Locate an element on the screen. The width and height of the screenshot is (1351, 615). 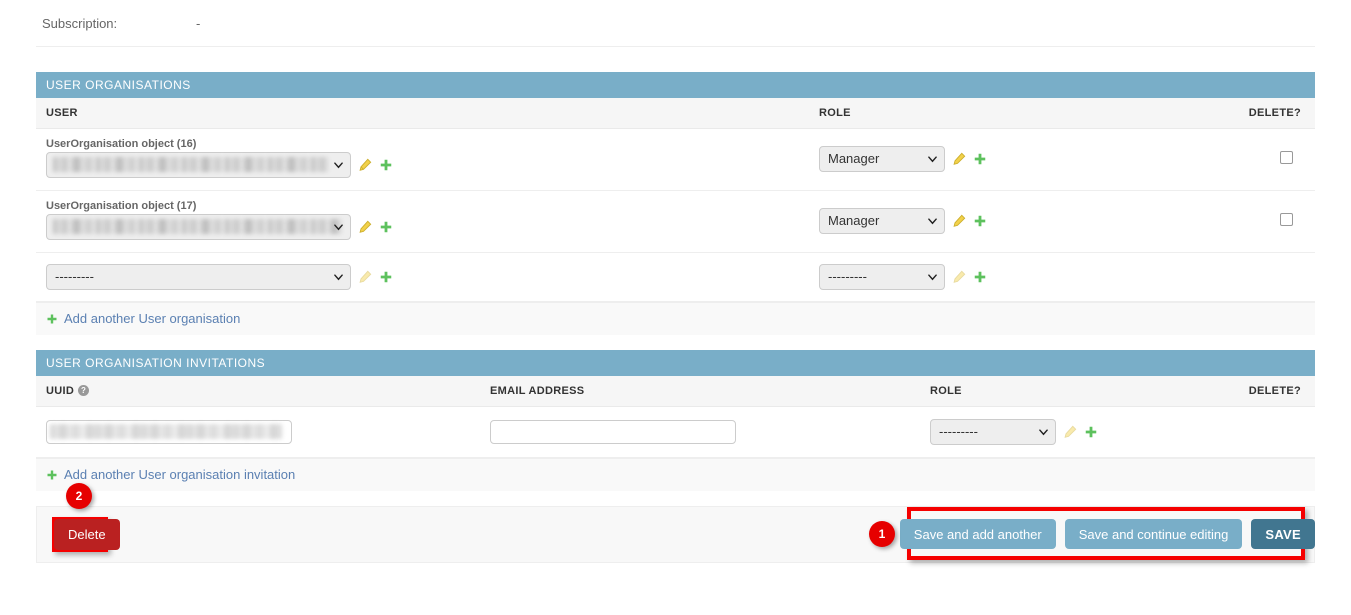
user-organisations-header: USER ORGANISATIONS is located at coordinates (675, 85).